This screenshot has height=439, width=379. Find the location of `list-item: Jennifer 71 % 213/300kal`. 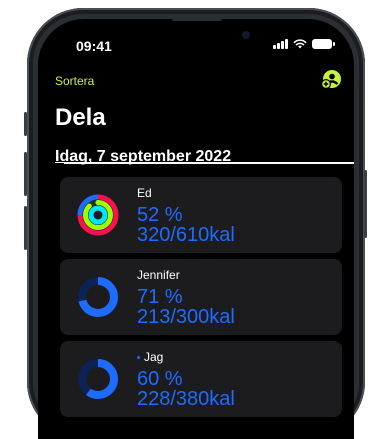

list-item: Jennifer 71 % 213/300kal is located at coordinates (201, 297).